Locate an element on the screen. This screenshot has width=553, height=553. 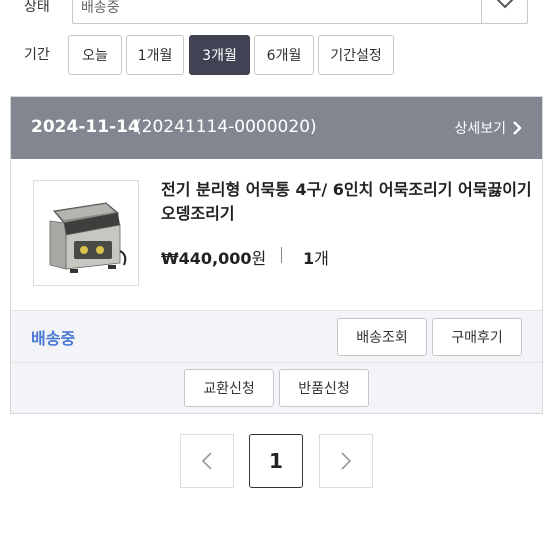
product-quantity: 1개 is located at coordinates (316, 257).